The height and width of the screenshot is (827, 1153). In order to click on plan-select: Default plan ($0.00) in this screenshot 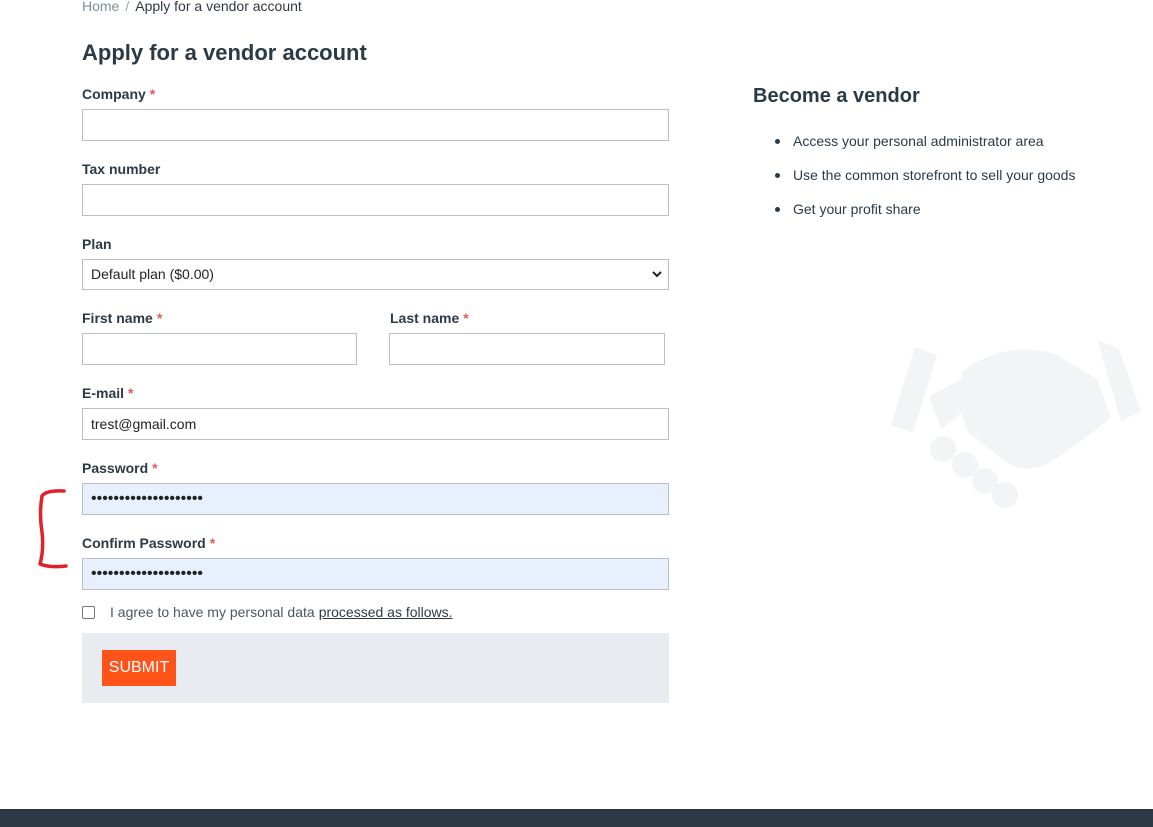, I will do `click(375, 274)`.